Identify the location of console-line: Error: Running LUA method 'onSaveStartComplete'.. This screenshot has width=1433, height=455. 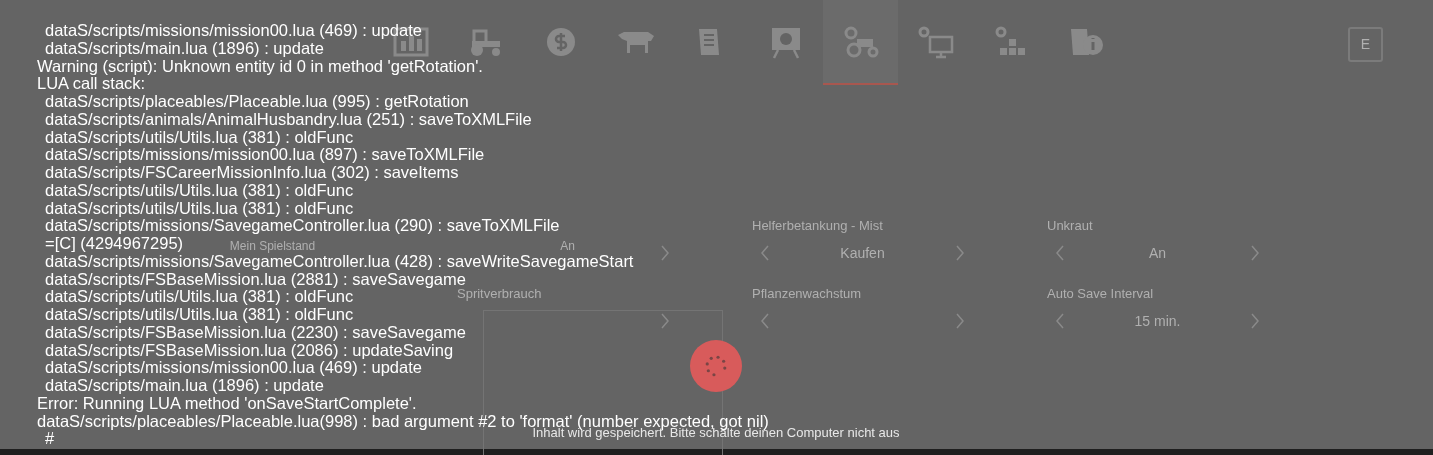
(227, 403).